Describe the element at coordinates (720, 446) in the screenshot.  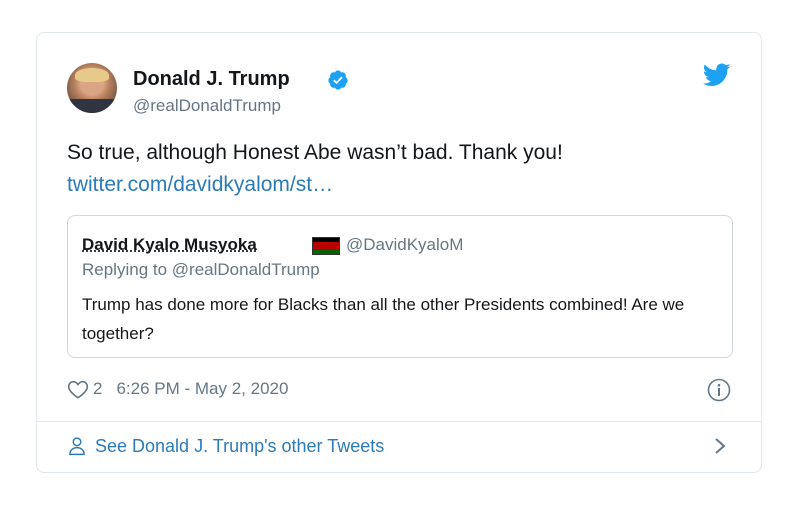
I see `chevron-right-icon` at that location.